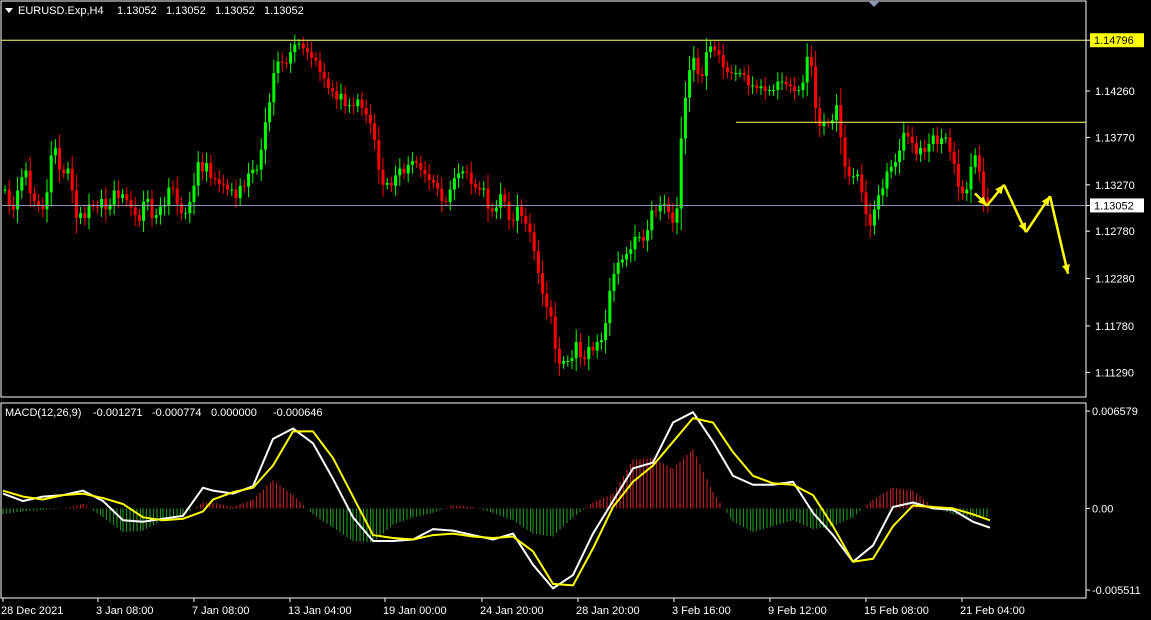  Describe the element at coordinates (701, 611) in the screenshot. I see `time-tick-label: 3 Feb 16:00` at that location.